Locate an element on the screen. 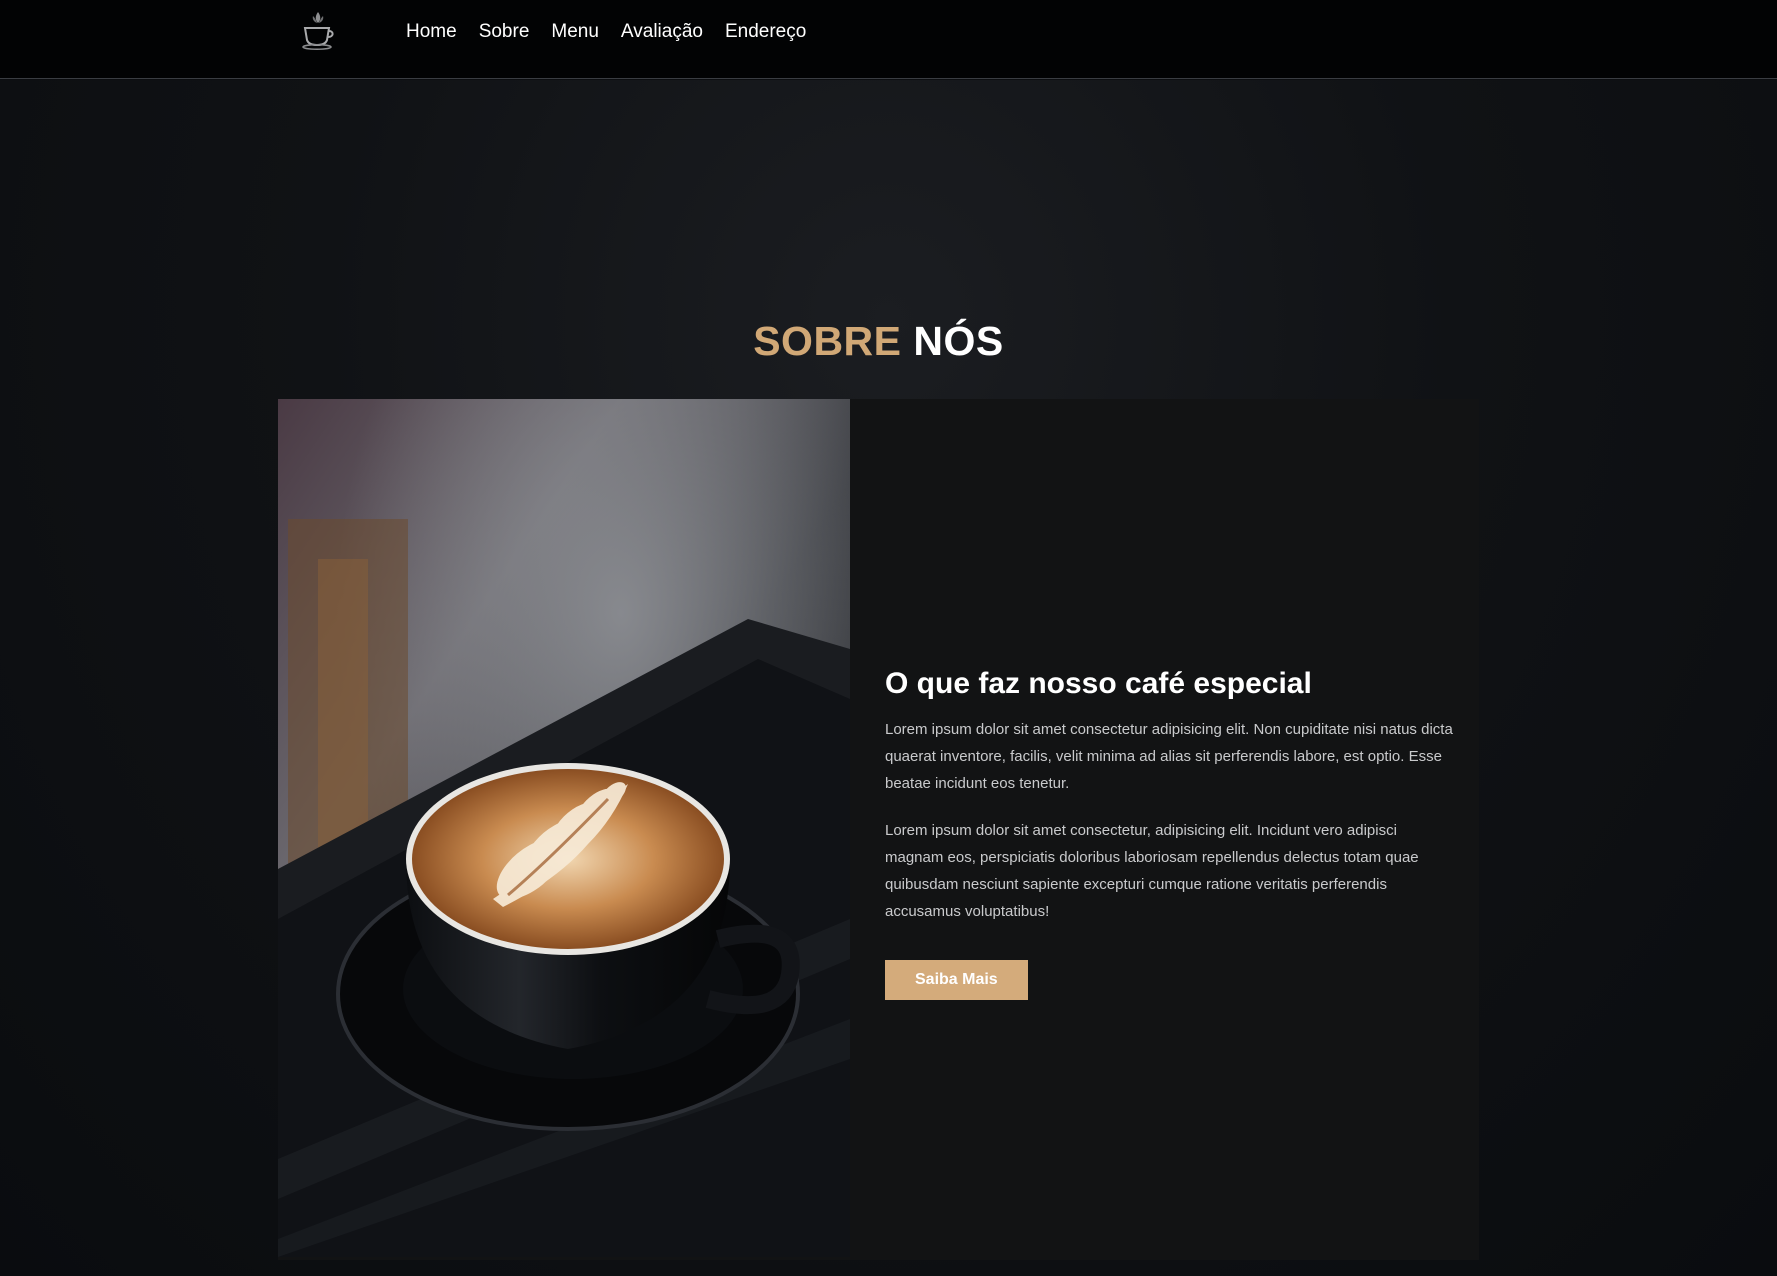  saiba-mais-button: Saiba Mais is located at coordinates (956, 980).